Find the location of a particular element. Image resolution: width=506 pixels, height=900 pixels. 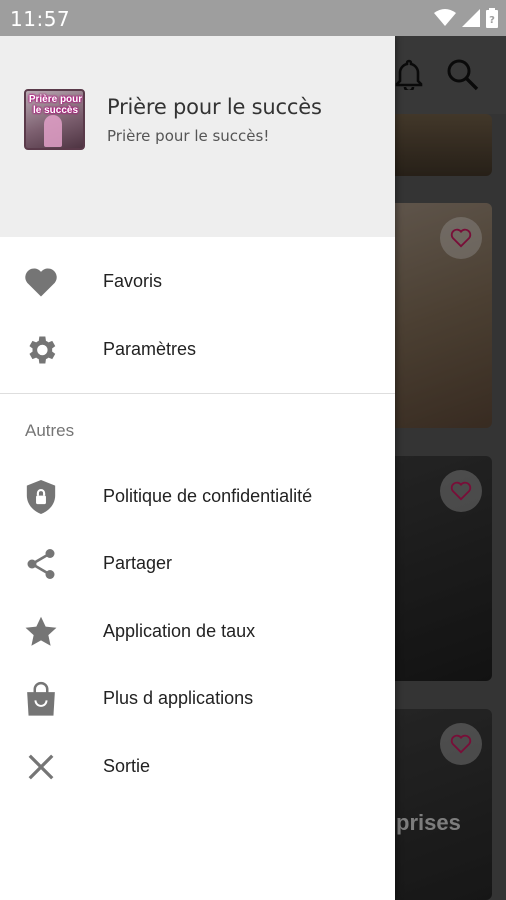

drawer-divider is located at coordinates (197, 393).